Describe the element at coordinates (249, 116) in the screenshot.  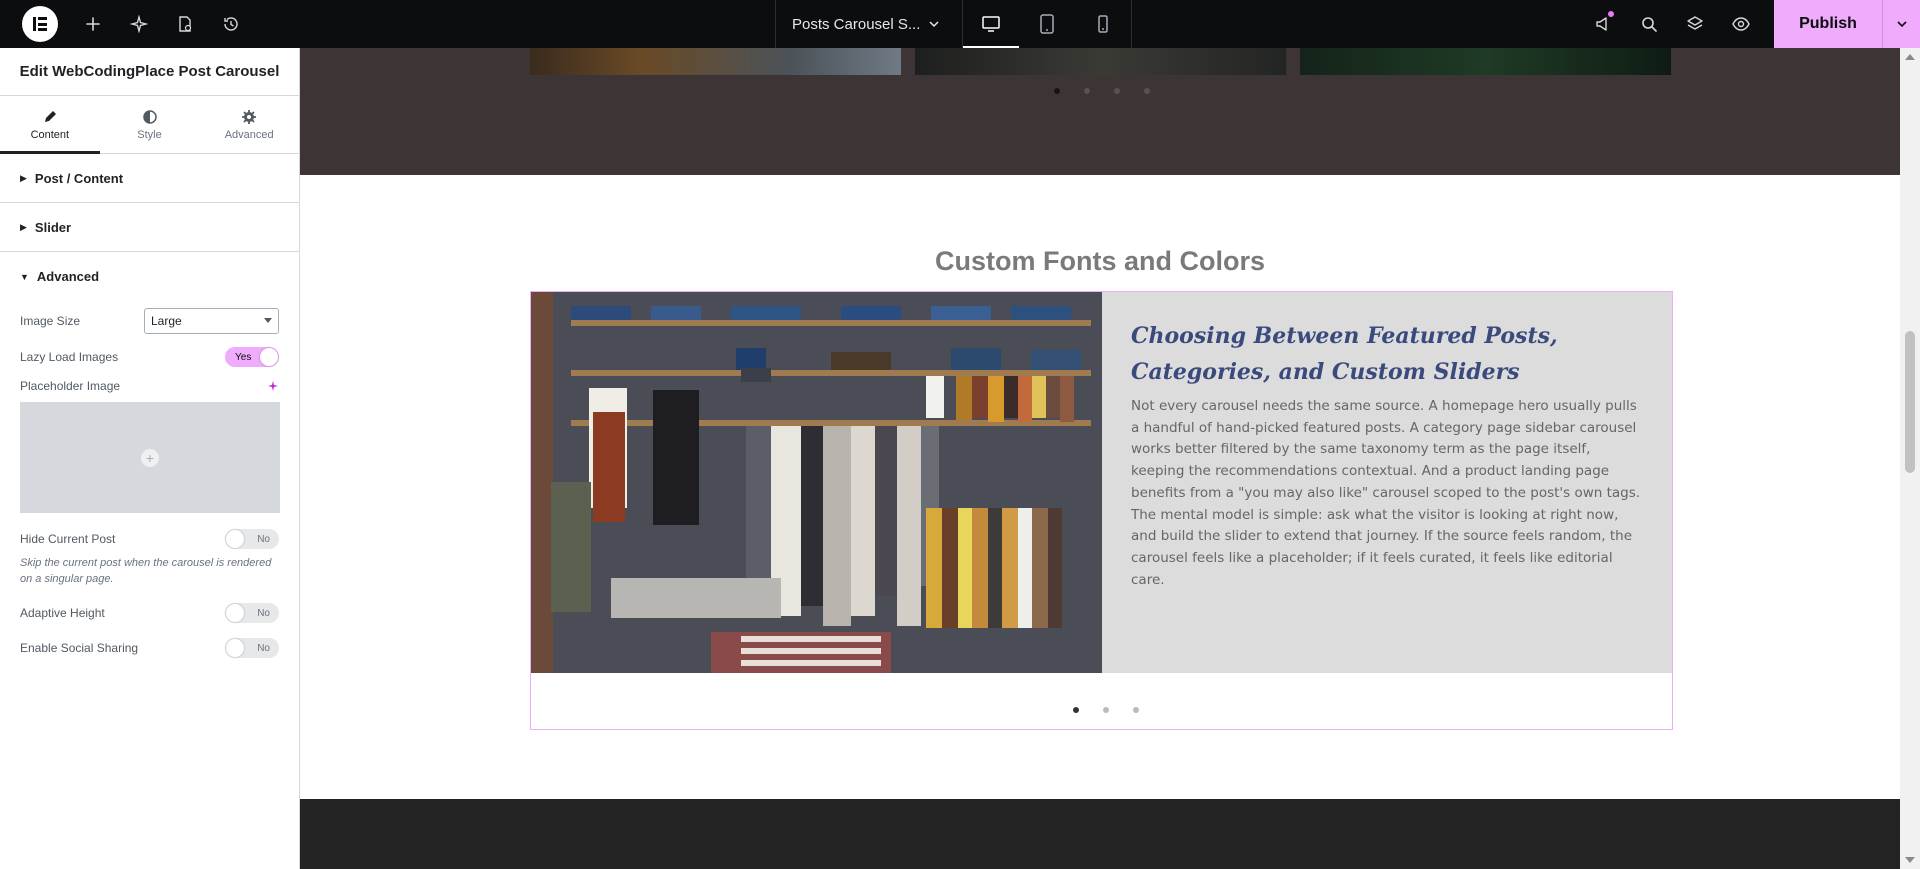
I see `gear-icon` at that location.